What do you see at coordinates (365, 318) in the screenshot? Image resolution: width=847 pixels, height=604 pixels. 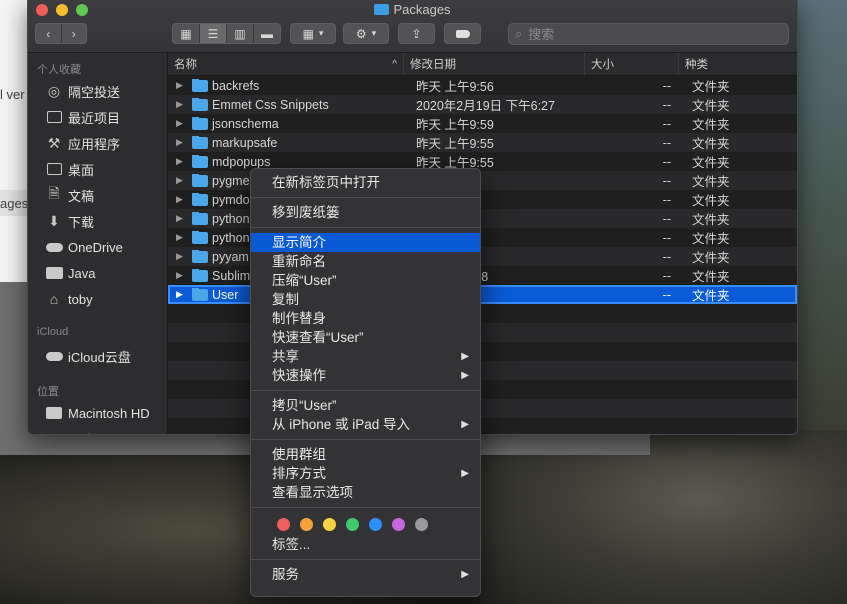 I see `menu-item-make-alias: 制作替身` at bounding box center [365, 318].